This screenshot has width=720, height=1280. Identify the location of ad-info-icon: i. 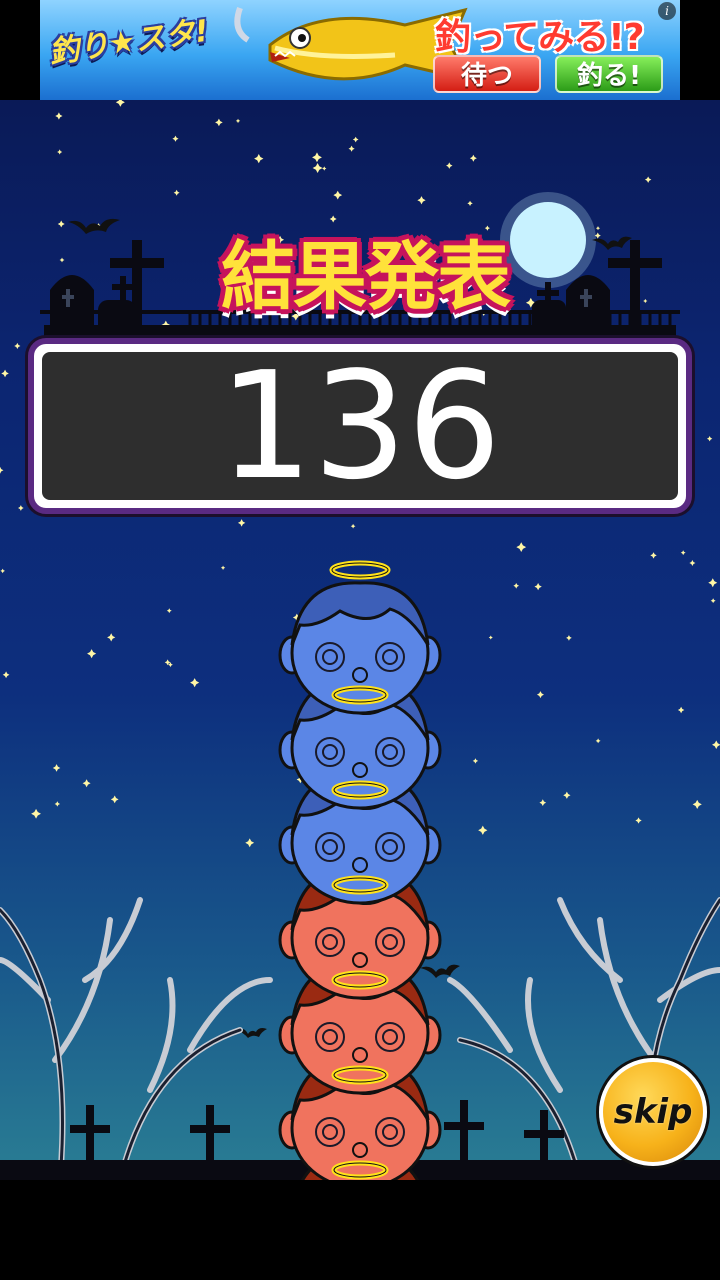
(667, 11).